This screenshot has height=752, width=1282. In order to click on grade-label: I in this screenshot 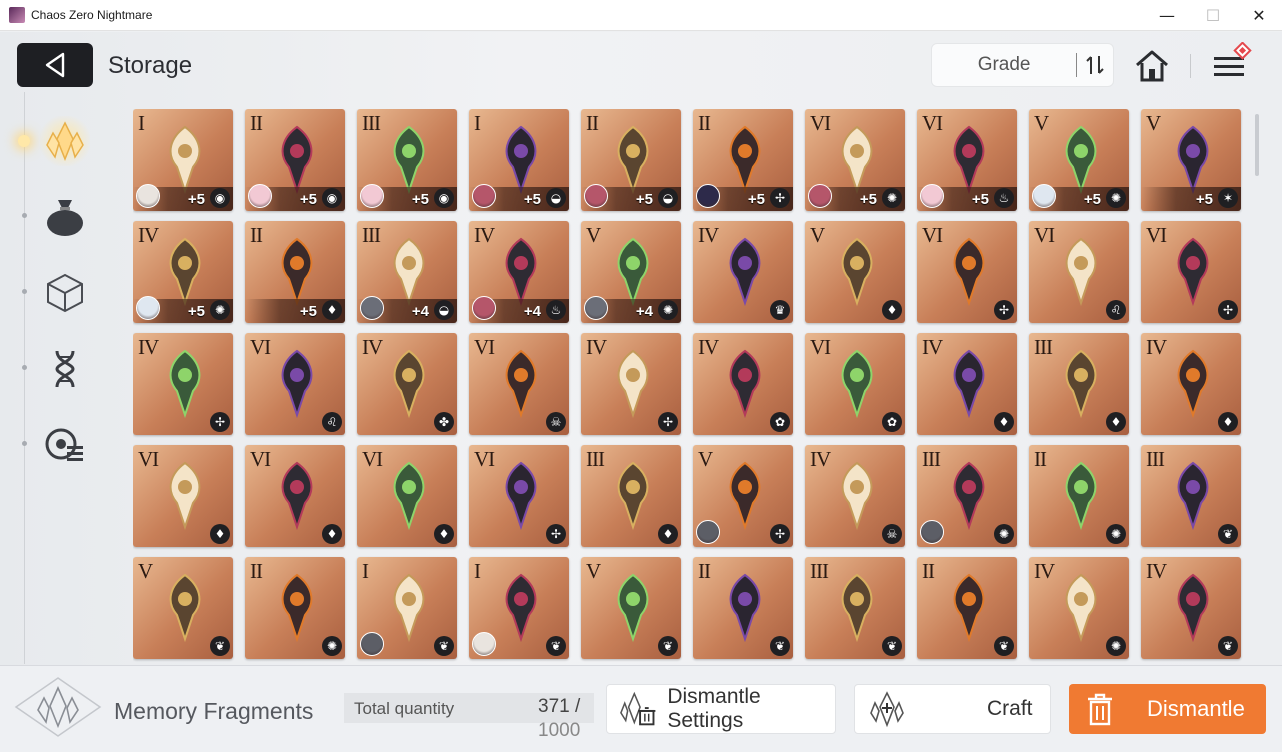, I will do `click(477, 123)`.